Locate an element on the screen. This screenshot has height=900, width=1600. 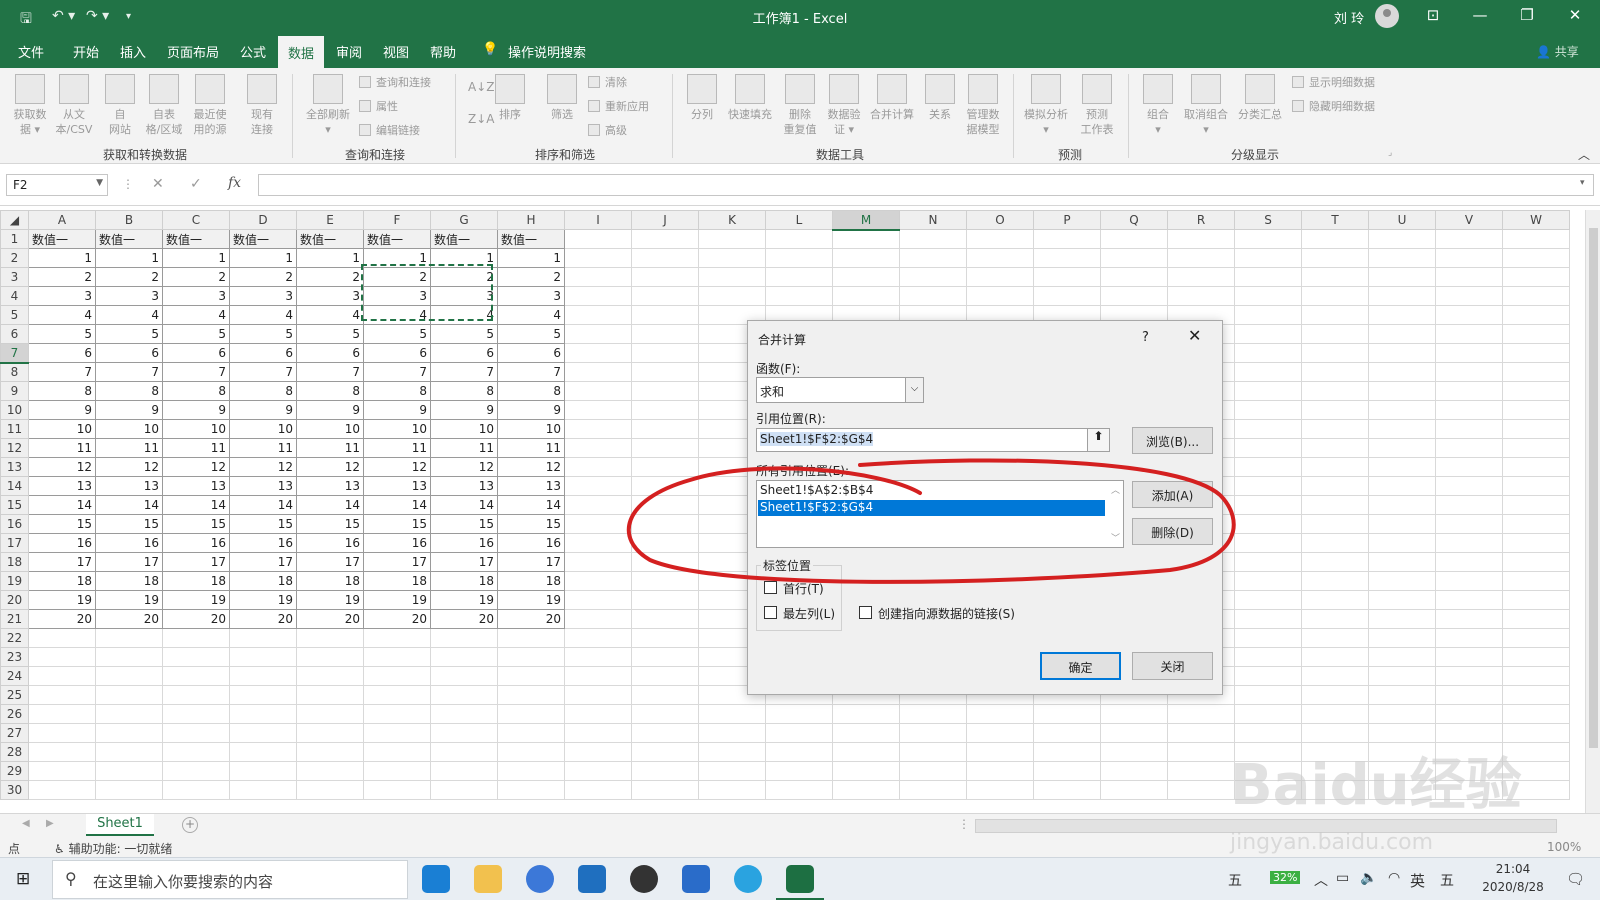
chevron-down-icon: ▼ is located at coordinates (99, 183).